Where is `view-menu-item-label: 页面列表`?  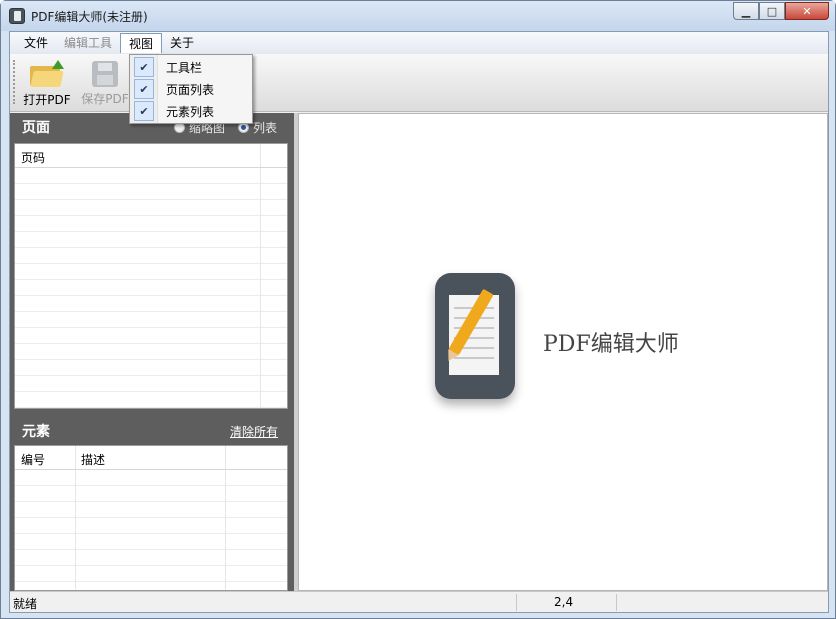
view-menu-item-label: 页面列表 is located at coordinates (190, 89).